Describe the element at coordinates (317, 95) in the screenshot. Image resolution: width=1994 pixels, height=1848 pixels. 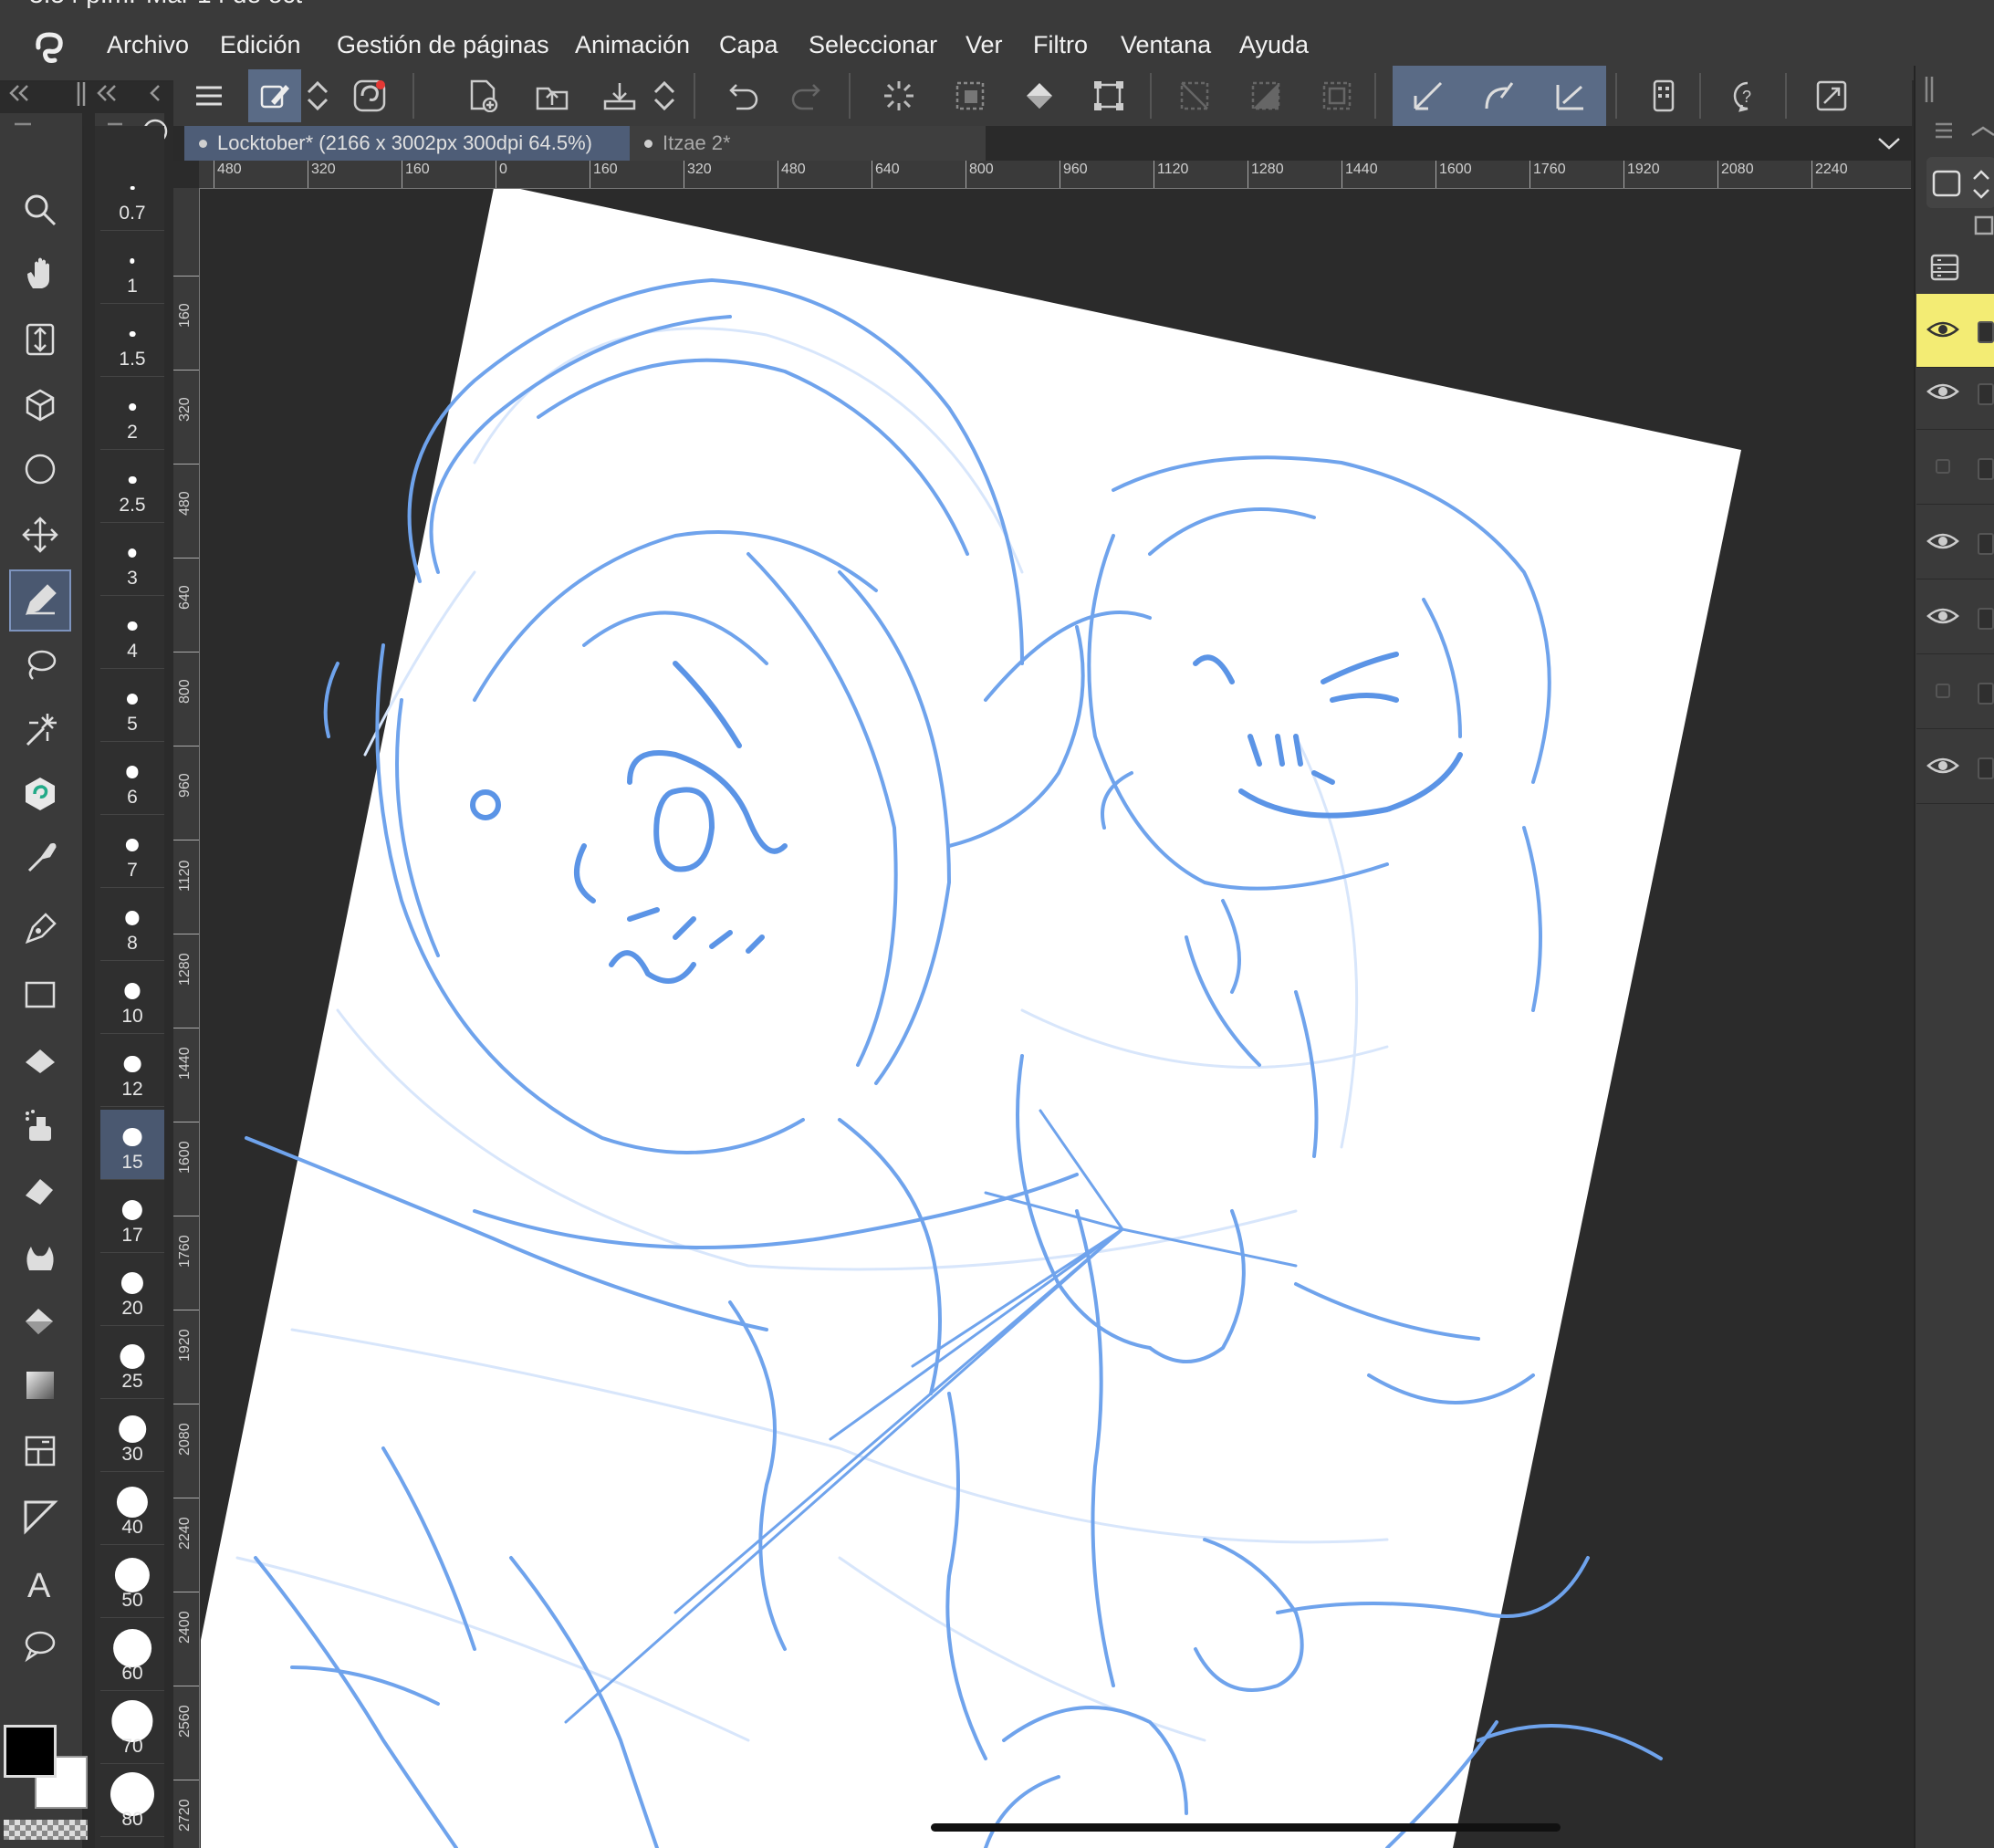
I see `updown-toggle-icon` at that location.